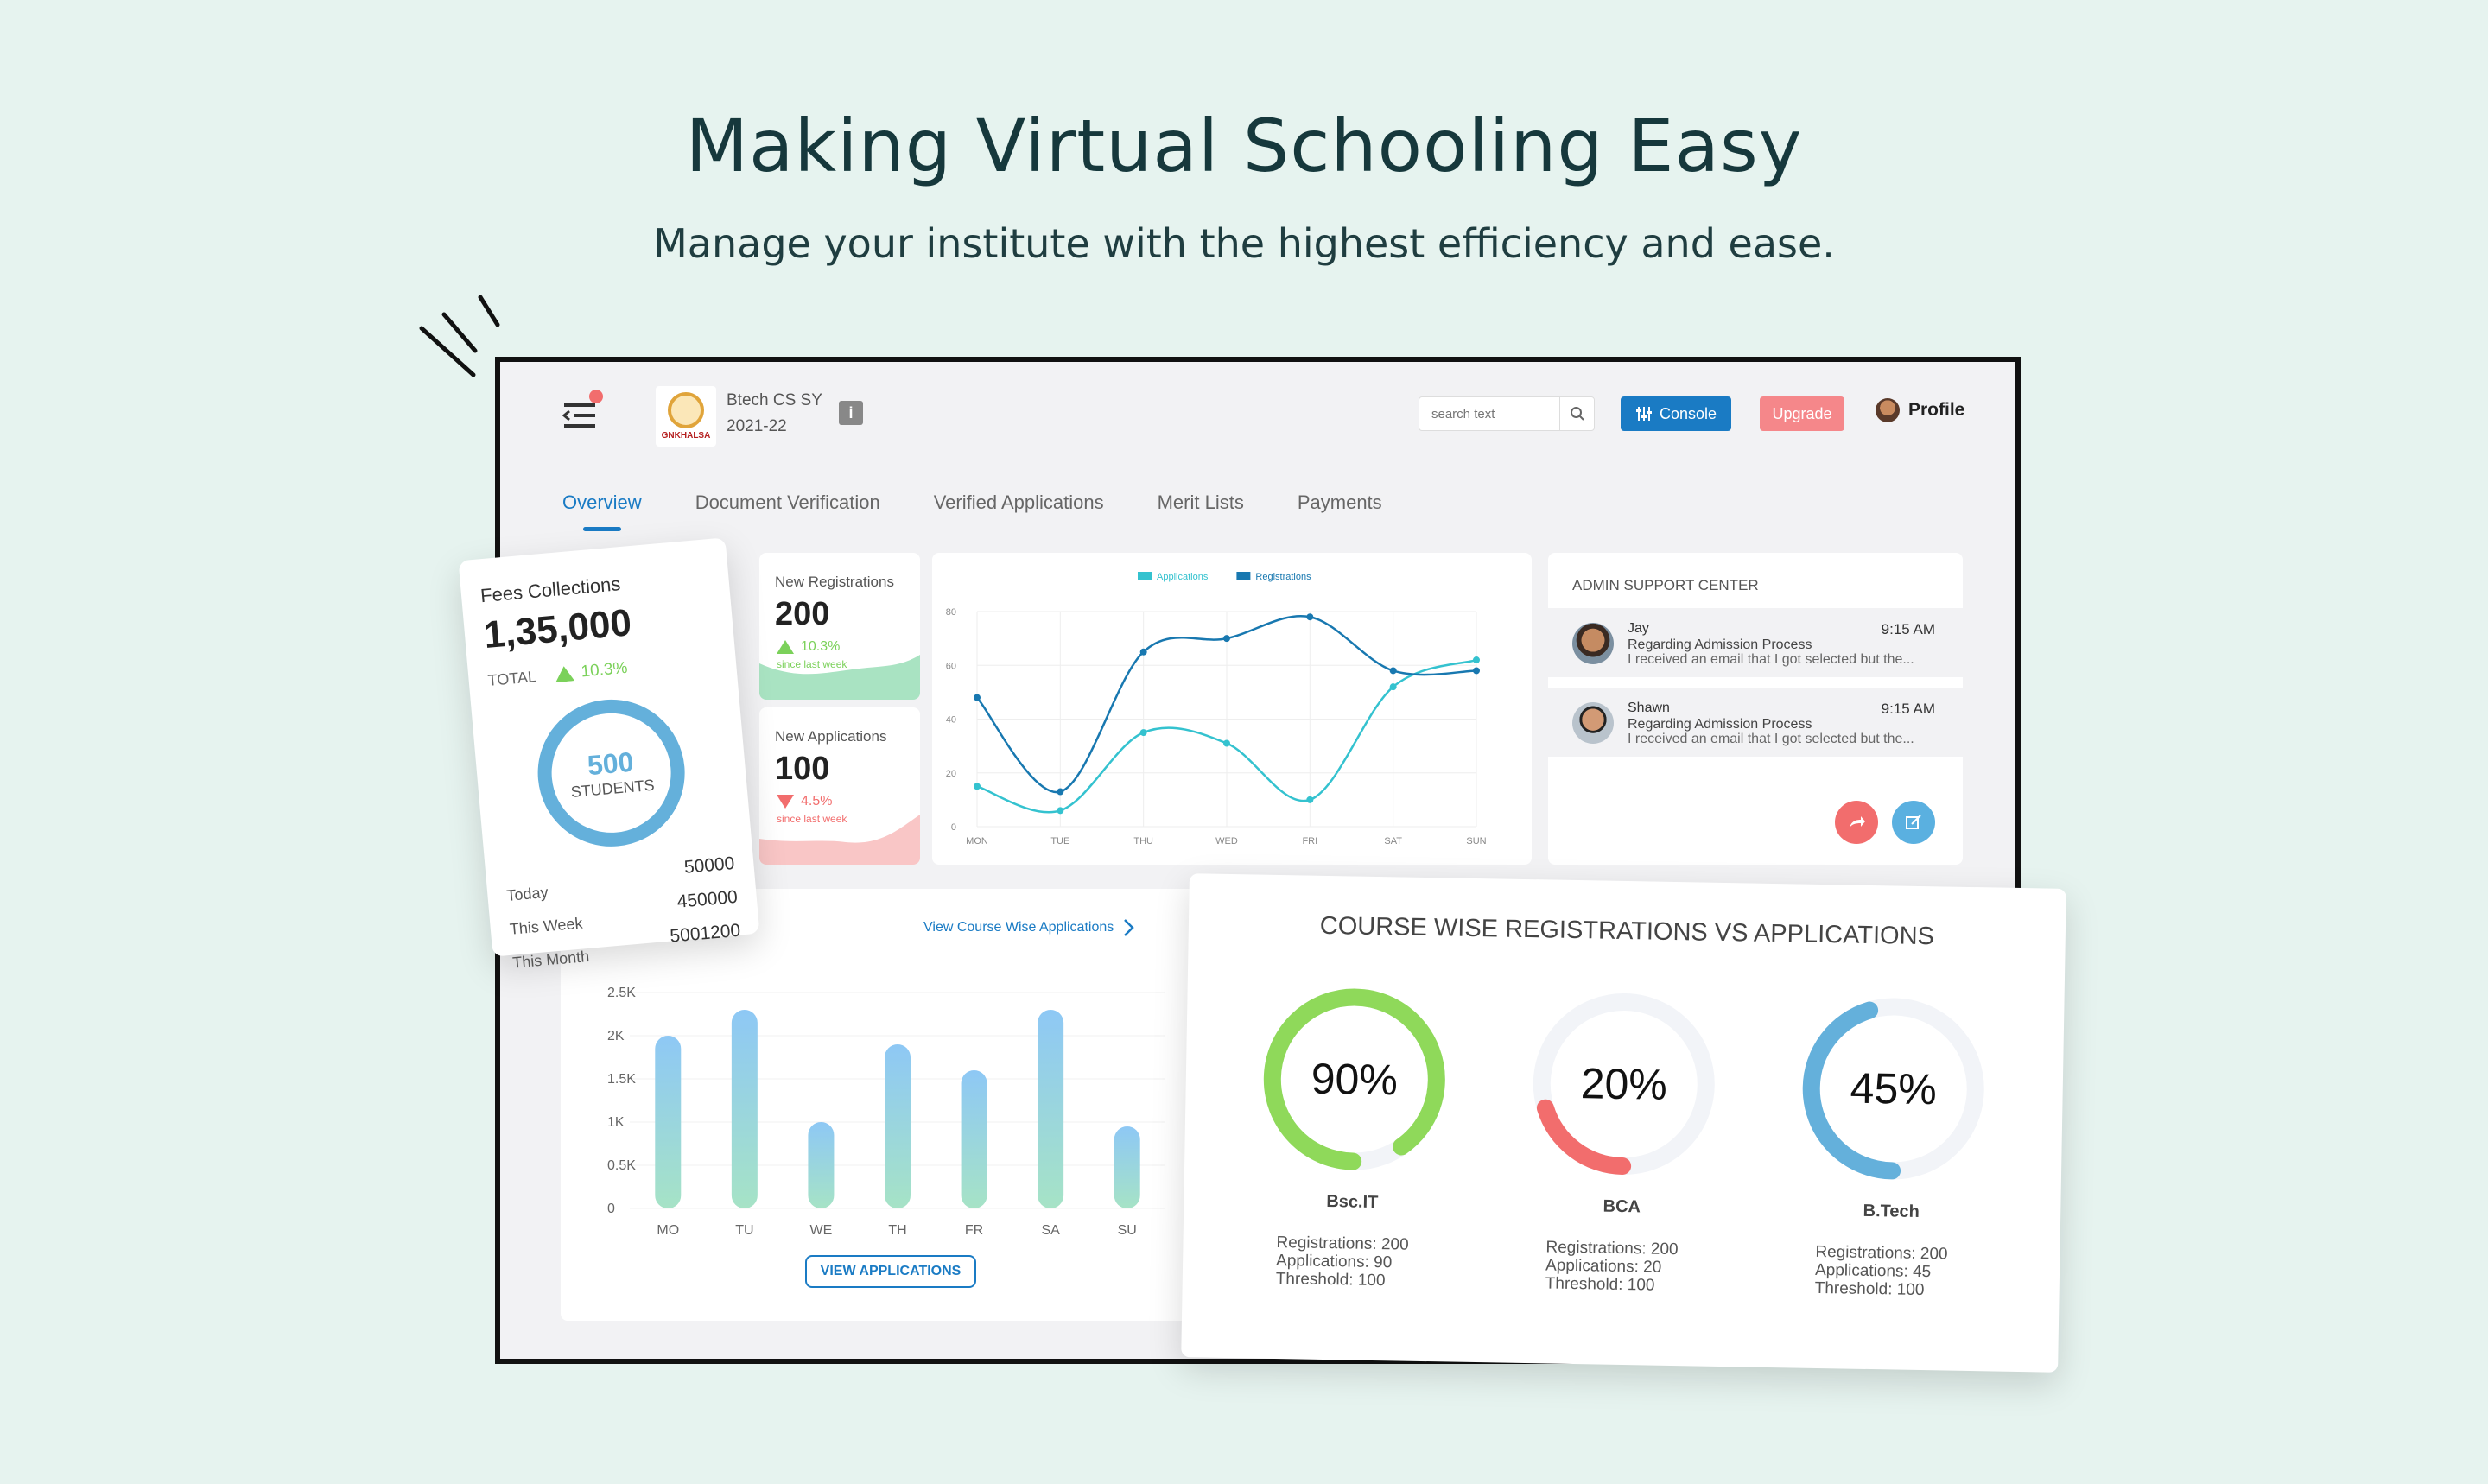 The width and height of the screenshot is (2488, 1484). What do you see at coordinates (821, 1230) in the screenshot?
I see `x-tick-label: WE` at bounding box center [821, 1230].